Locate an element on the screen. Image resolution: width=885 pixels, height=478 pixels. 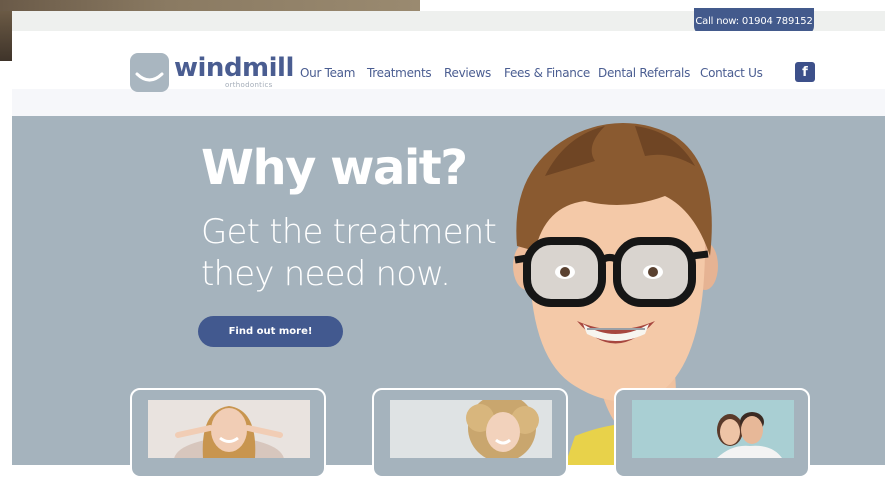
hero-subtitle-line-2: they need now. is located at coordinates (326, 274).